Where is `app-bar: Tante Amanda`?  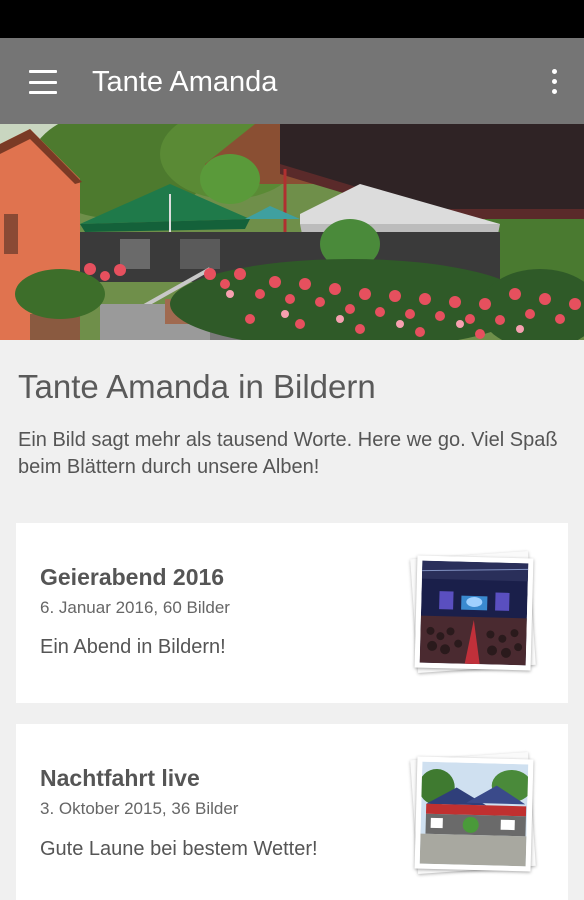 app-bar: Tante Amanda is located at coordinates (292, 81).